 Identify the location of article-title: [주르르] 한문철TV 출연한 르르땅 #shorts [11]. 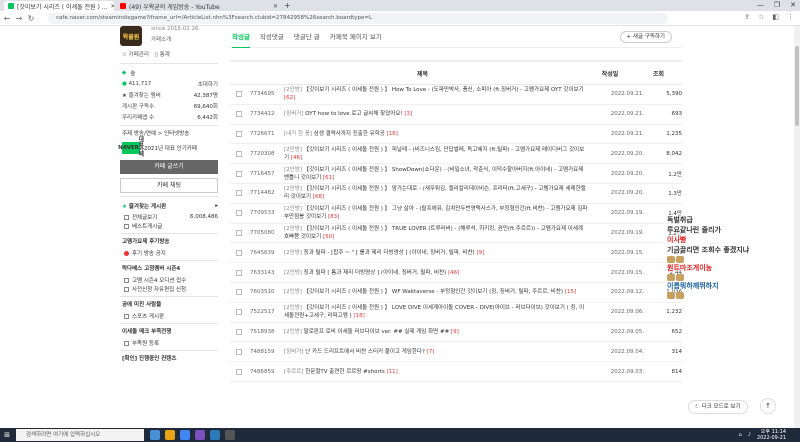
(436, 372).